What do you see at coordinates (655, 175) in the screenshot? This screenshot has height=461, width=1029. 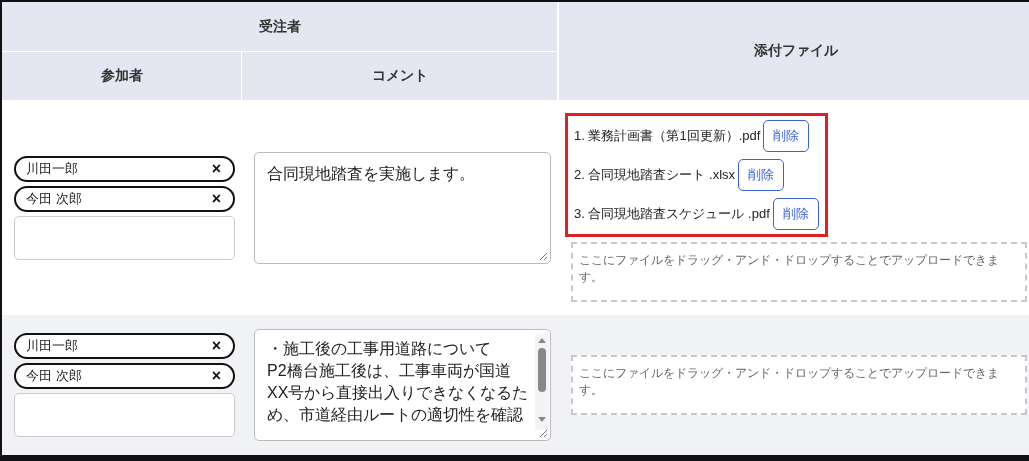 I see `file-name: 2. 合同現地踏査シート .xlsx` at bounding box center [655, 175].